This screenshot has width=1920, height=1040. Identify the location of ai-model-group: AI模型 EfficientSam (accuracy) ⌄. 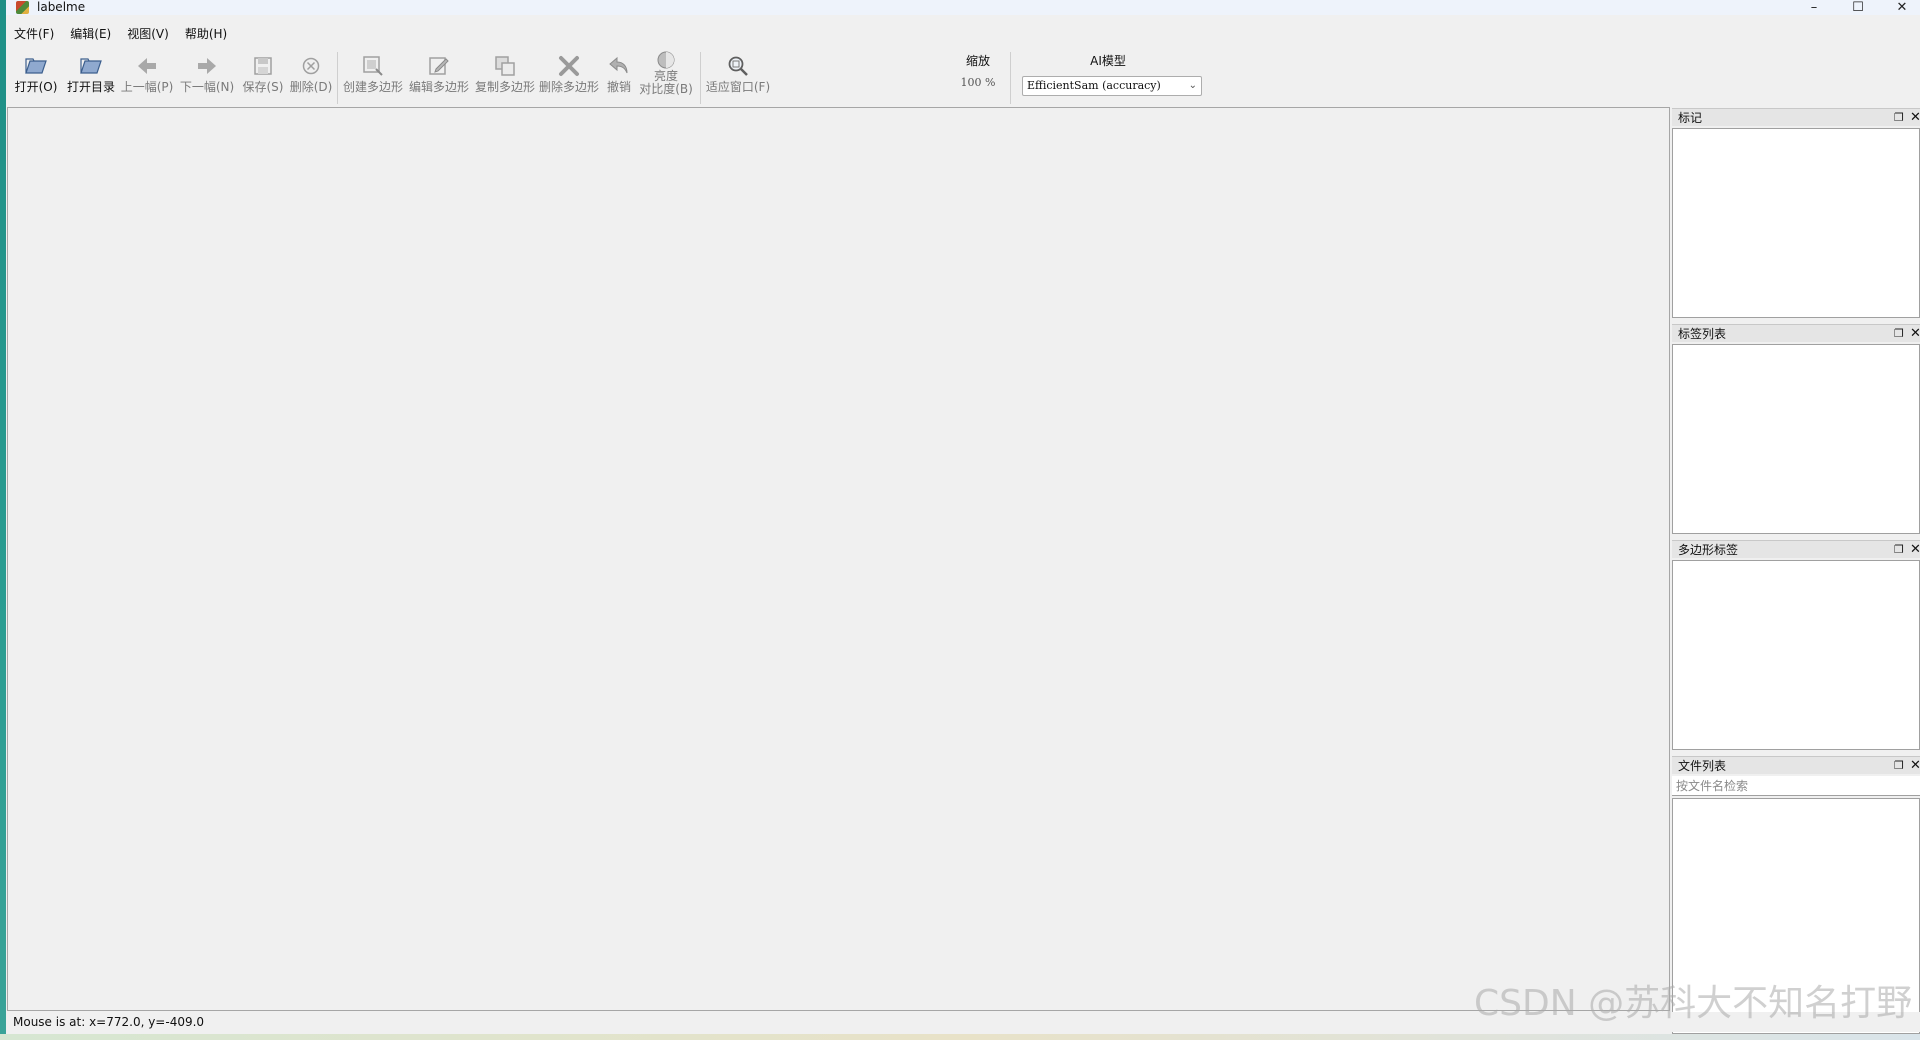
(1109, 76).